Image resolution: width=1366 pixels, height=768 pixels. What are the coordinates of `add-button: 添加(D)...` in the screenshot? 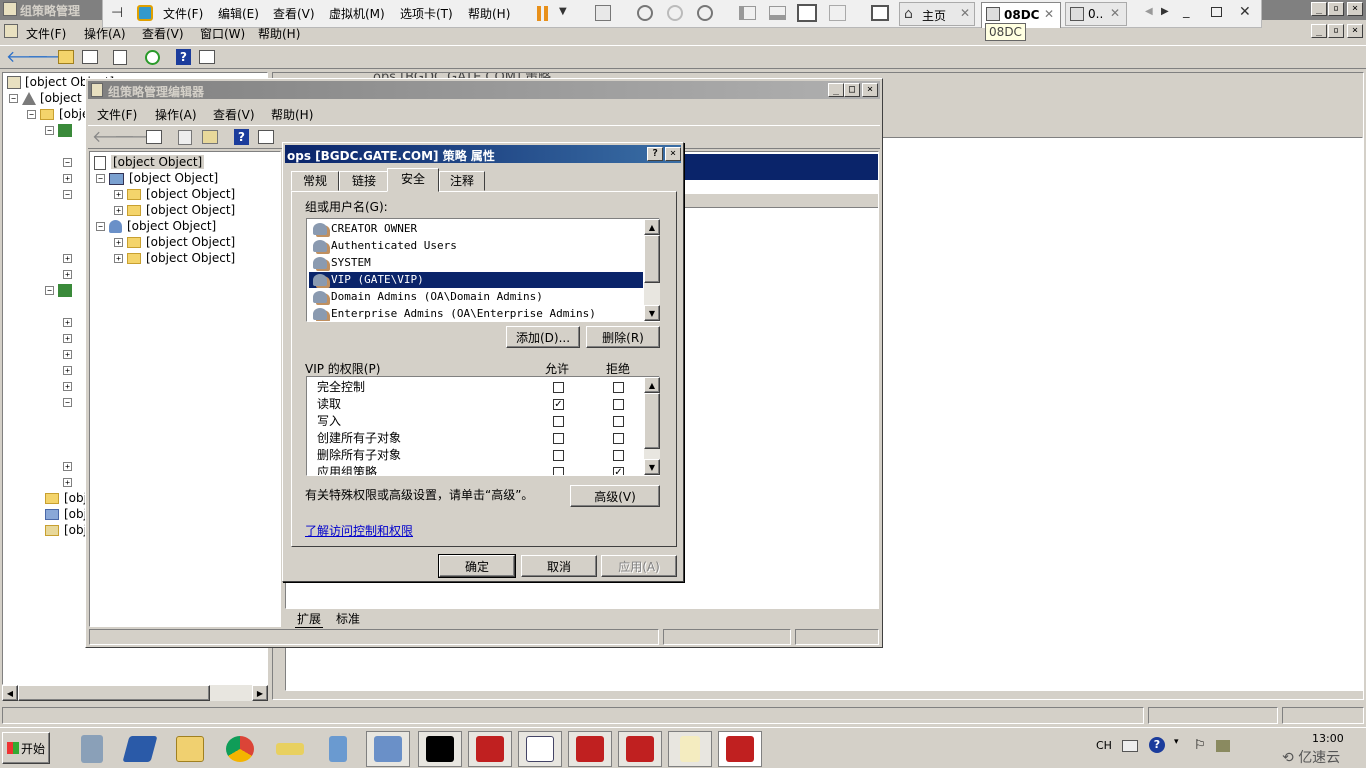 It's located at (543, 337).